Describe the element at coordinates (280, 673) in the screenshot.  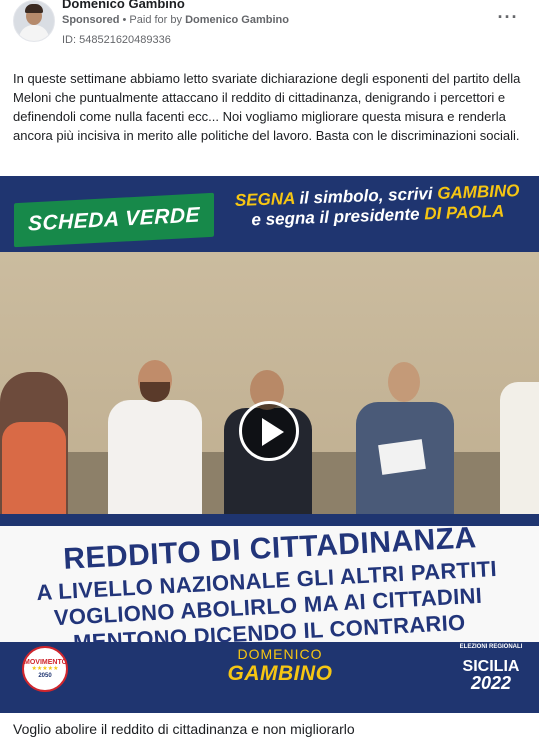
I see `candidate-last-name: GAMBINO` at that location.